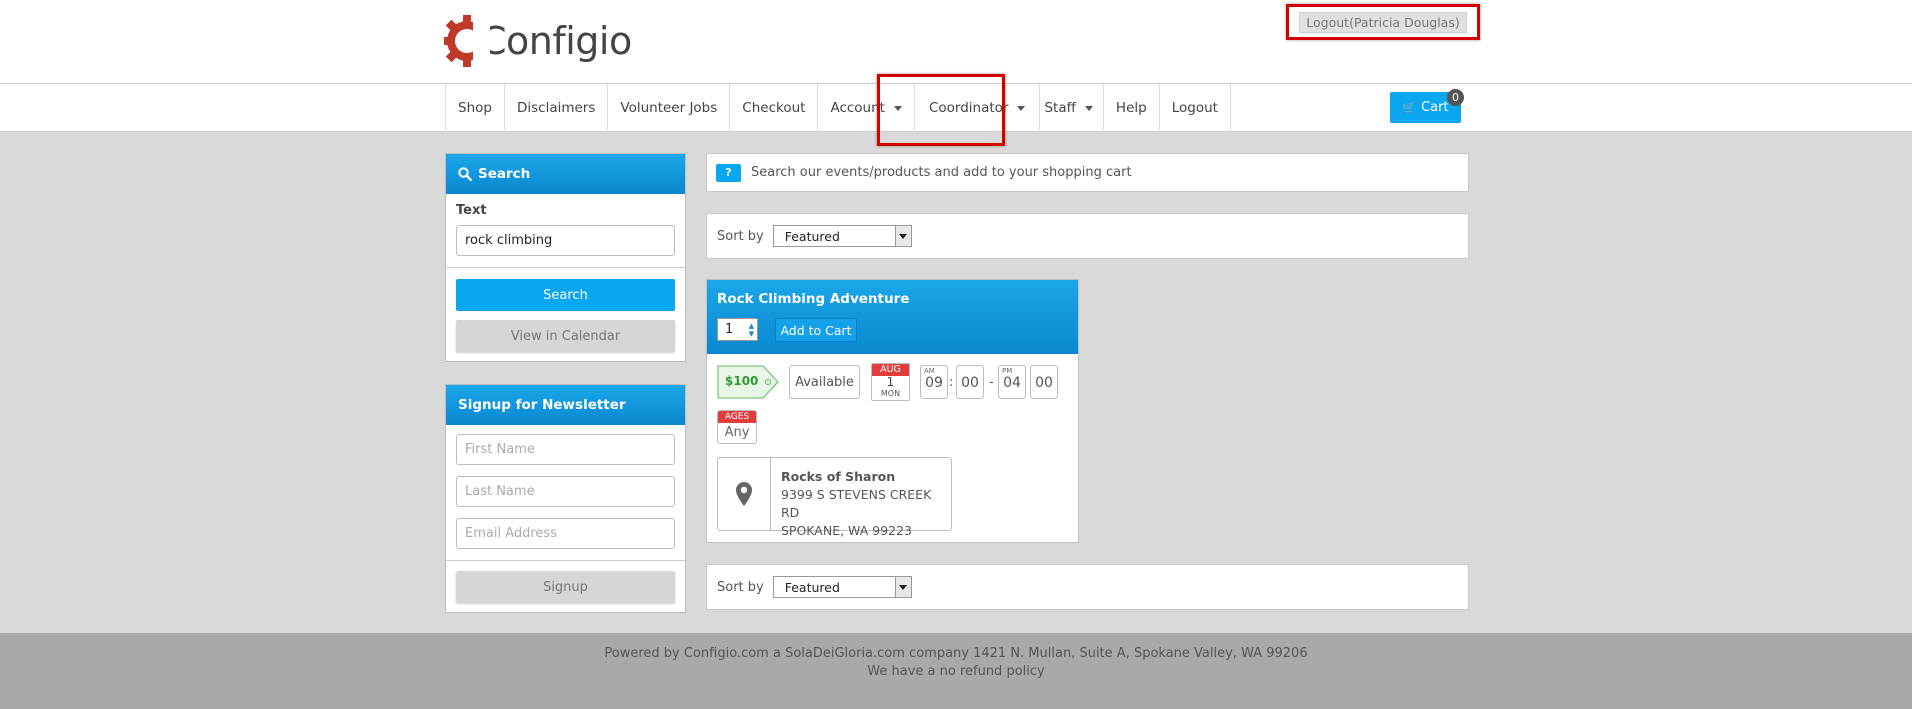 Image resolution: width=1912 pixels, height=709 pixels. What do you see at coordinates (1087, 587) in the screenshot?
I see `sort-bar-bottom: Sort by Featured` at bounding box center [1087, 587].